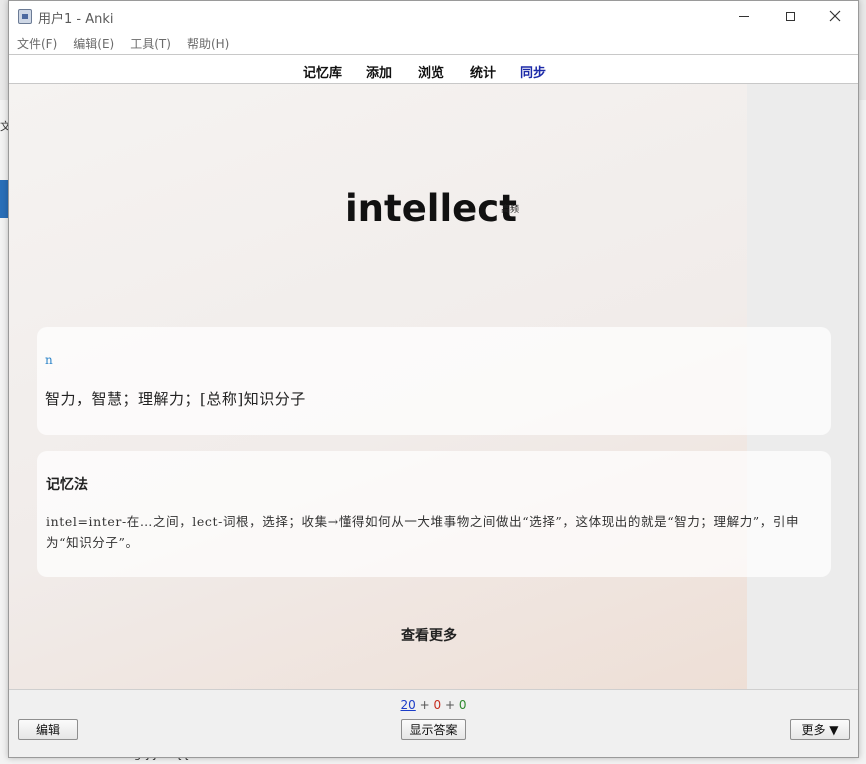 The image size is (866, 764). Describe the element at coordinates (483, 71) in the screenshot. I see `toolbar-stats-link: 统计` at that location.